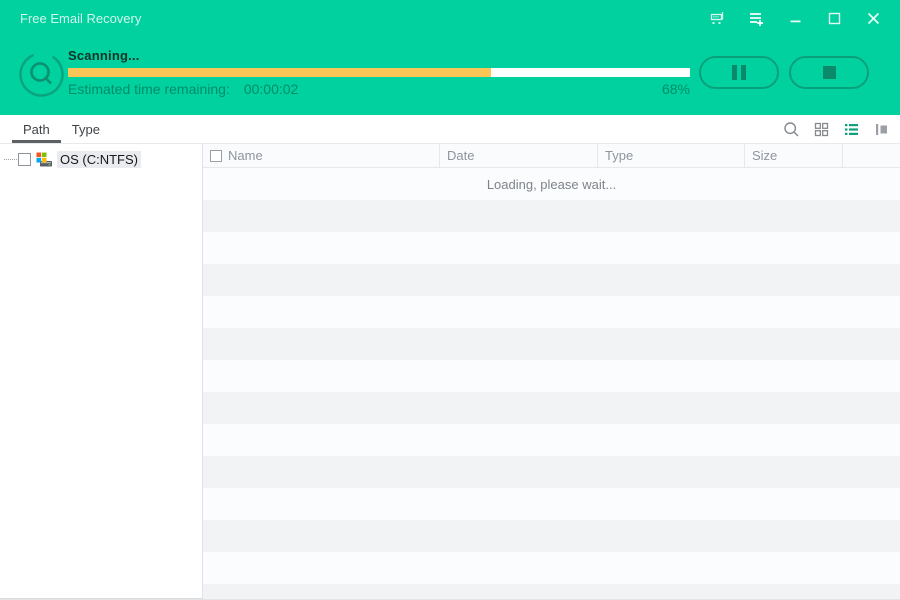 The width and height of the screenshot is (900, 600). I want to click on stop-icon, so click(829, 72).